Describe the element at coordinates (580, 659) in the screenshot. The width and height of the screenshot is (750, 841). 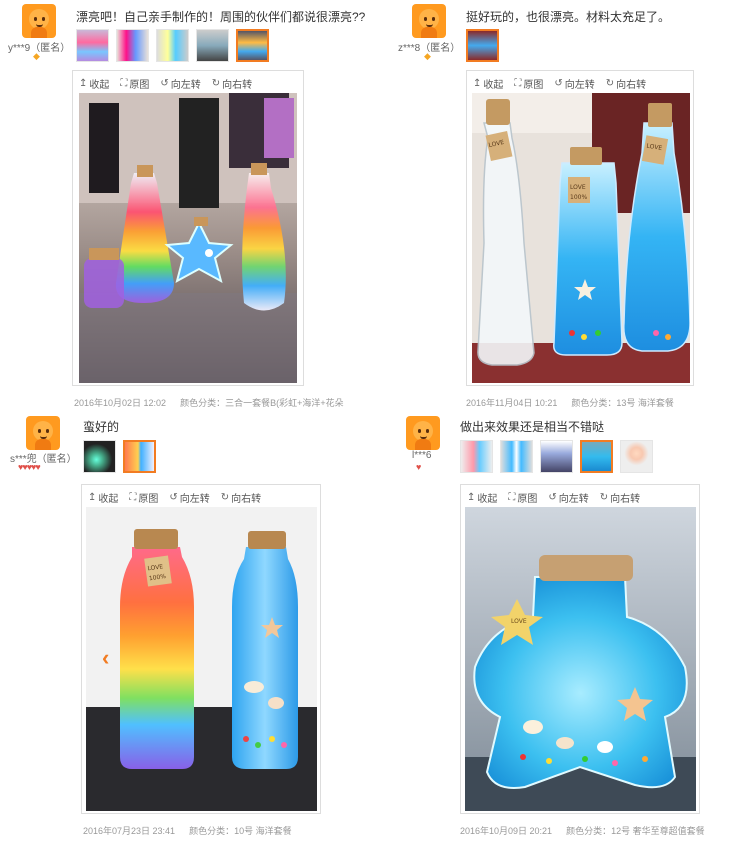
I see `review-photo: LOVE` at that location.